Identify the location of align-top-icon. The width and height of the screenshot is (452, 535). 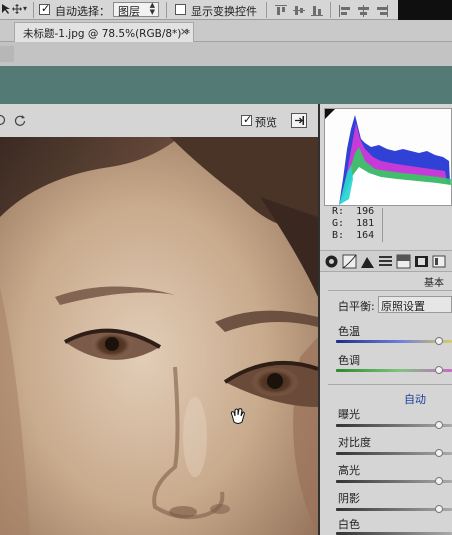
(281, 10).